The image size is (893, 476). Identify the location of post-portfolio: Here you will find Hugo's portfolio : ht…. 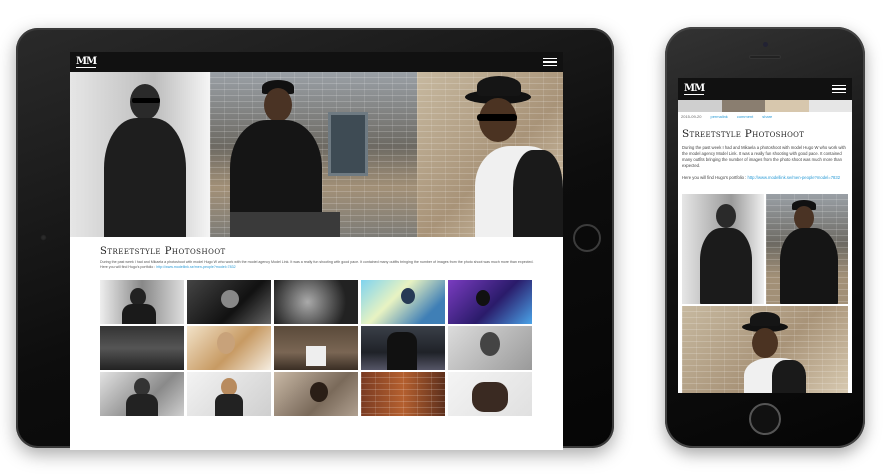
(761, 177).